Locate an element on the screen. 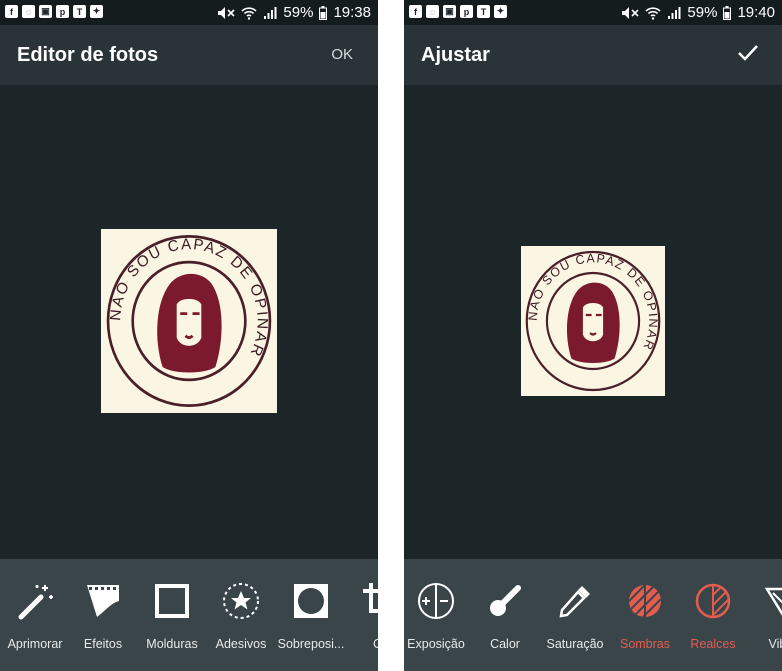  tool-label: Efeitos is located at coordinates (103, 644).